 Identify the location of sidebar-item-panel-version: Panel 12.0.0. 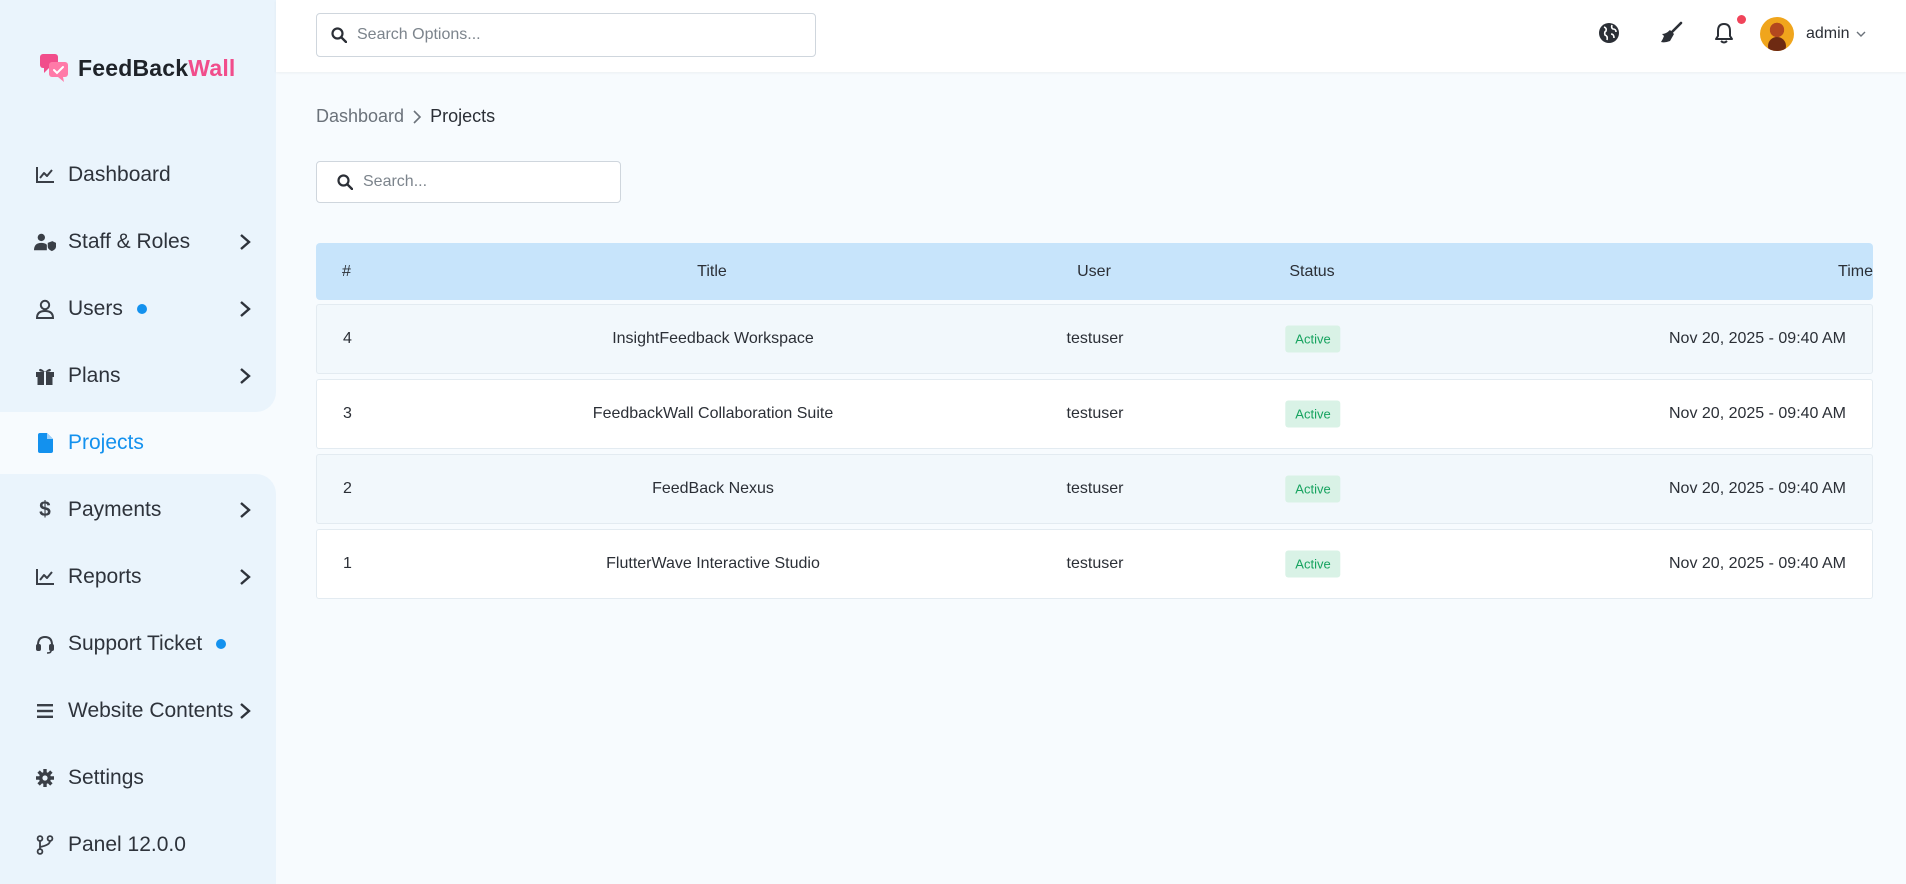
(138, 845).